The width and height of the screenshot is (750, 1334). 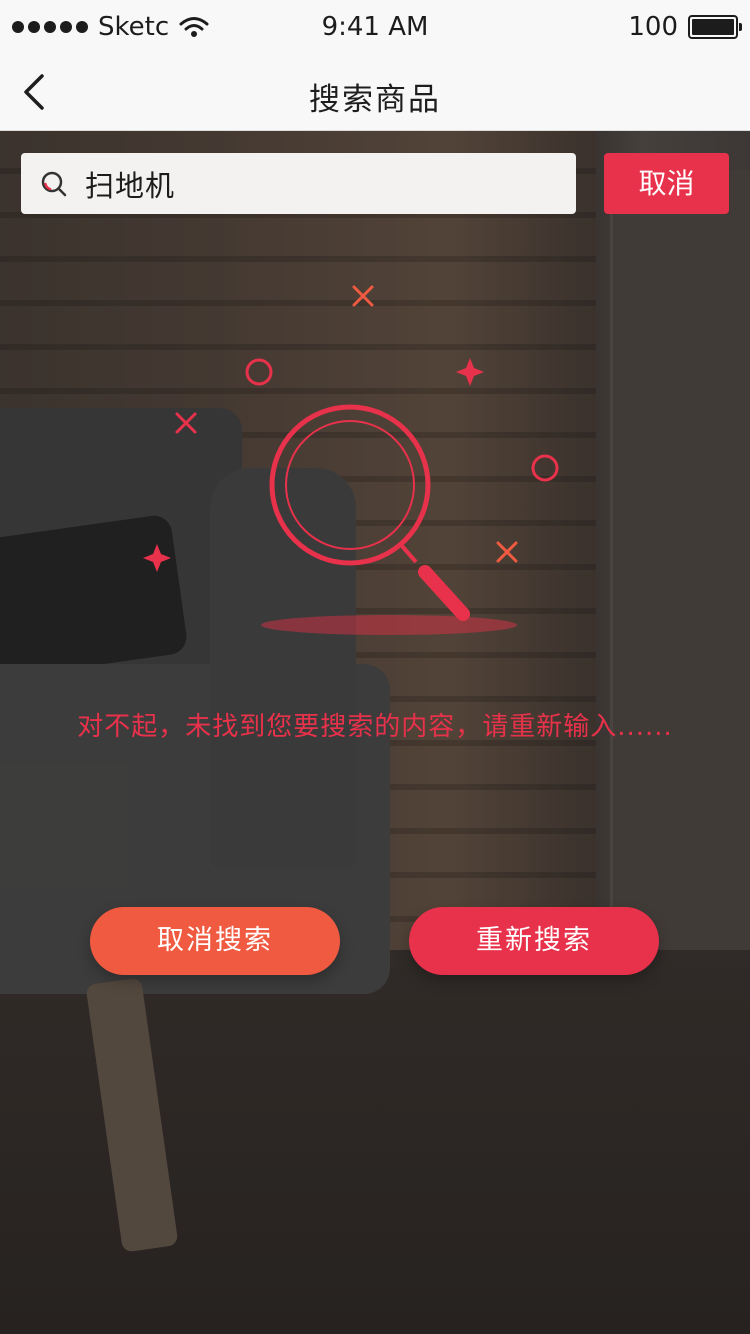 What do you see at coordinates (375, 100) in the screenshot?
I see `page-title: 搜索商品` at bounding box center [375, 100].